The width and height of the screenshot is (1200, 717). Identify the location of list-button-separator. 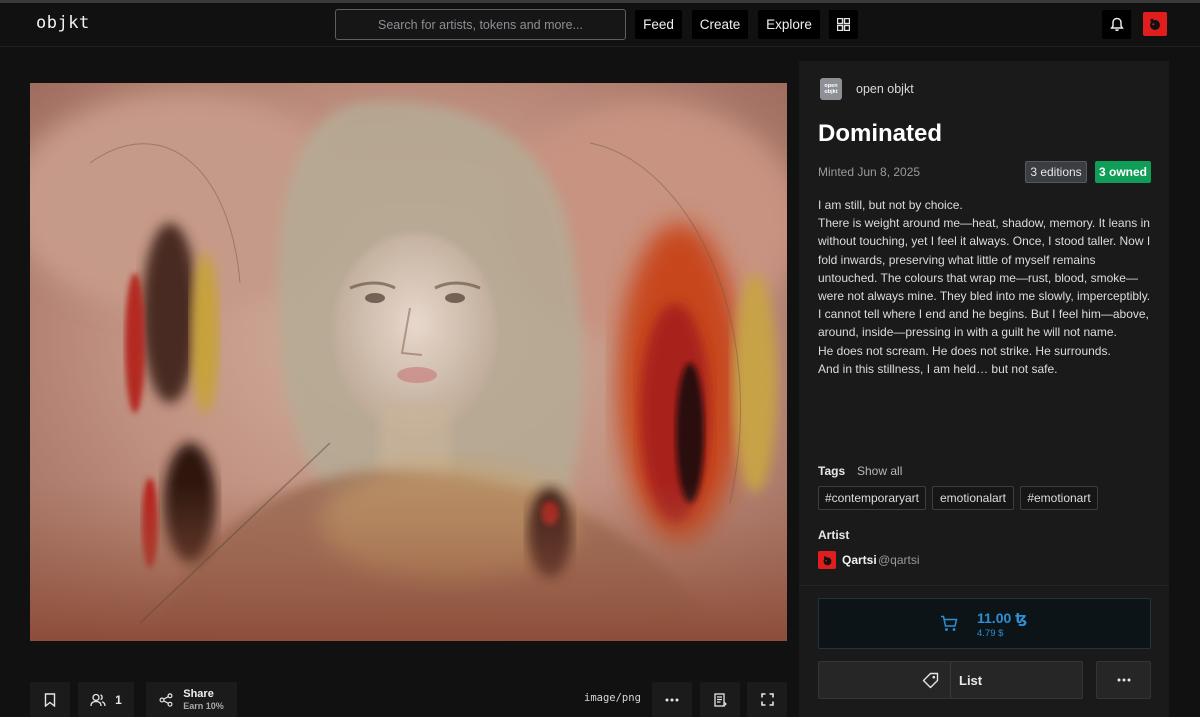
(950, 680).